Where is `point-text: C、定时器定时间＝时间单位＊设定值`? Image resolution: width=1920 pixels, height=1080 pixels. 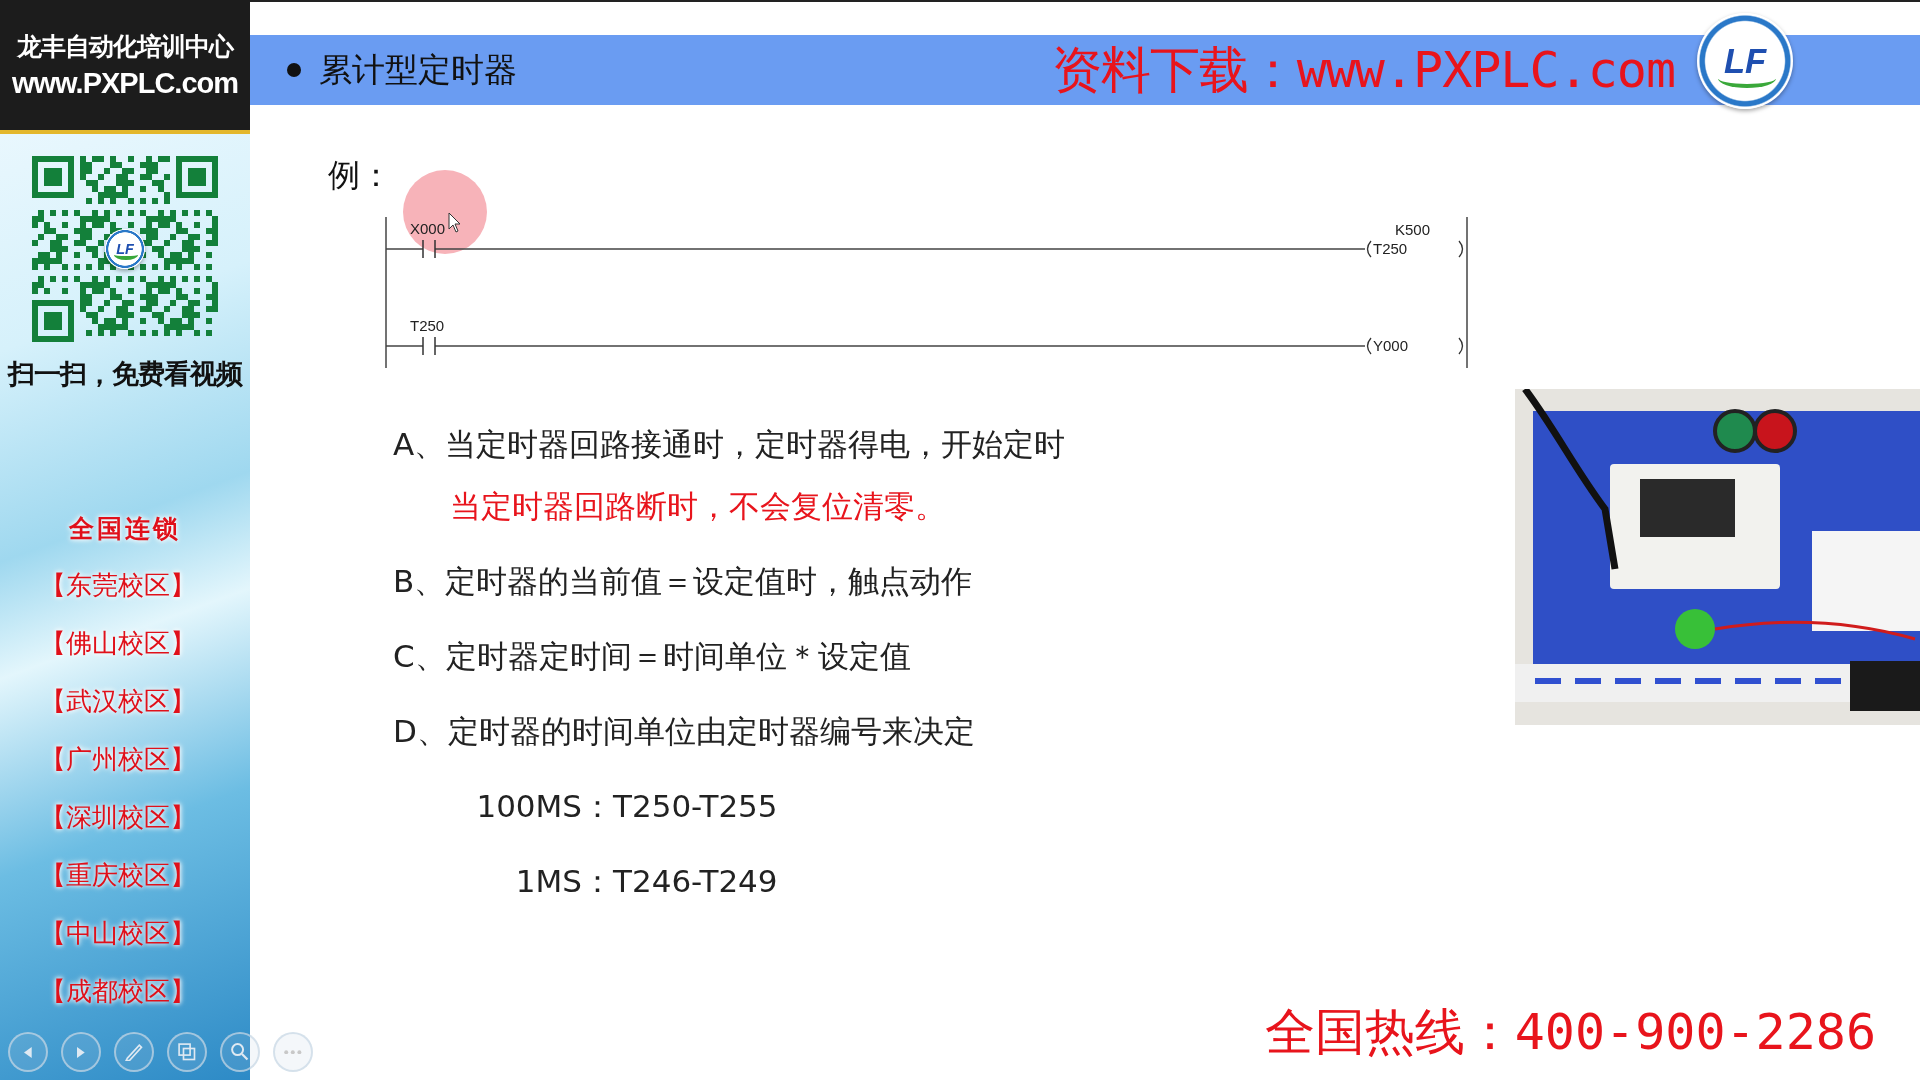 point-text: C、定时器定时间＝时间单位＊设定值 is located at coordinates (652, 656).